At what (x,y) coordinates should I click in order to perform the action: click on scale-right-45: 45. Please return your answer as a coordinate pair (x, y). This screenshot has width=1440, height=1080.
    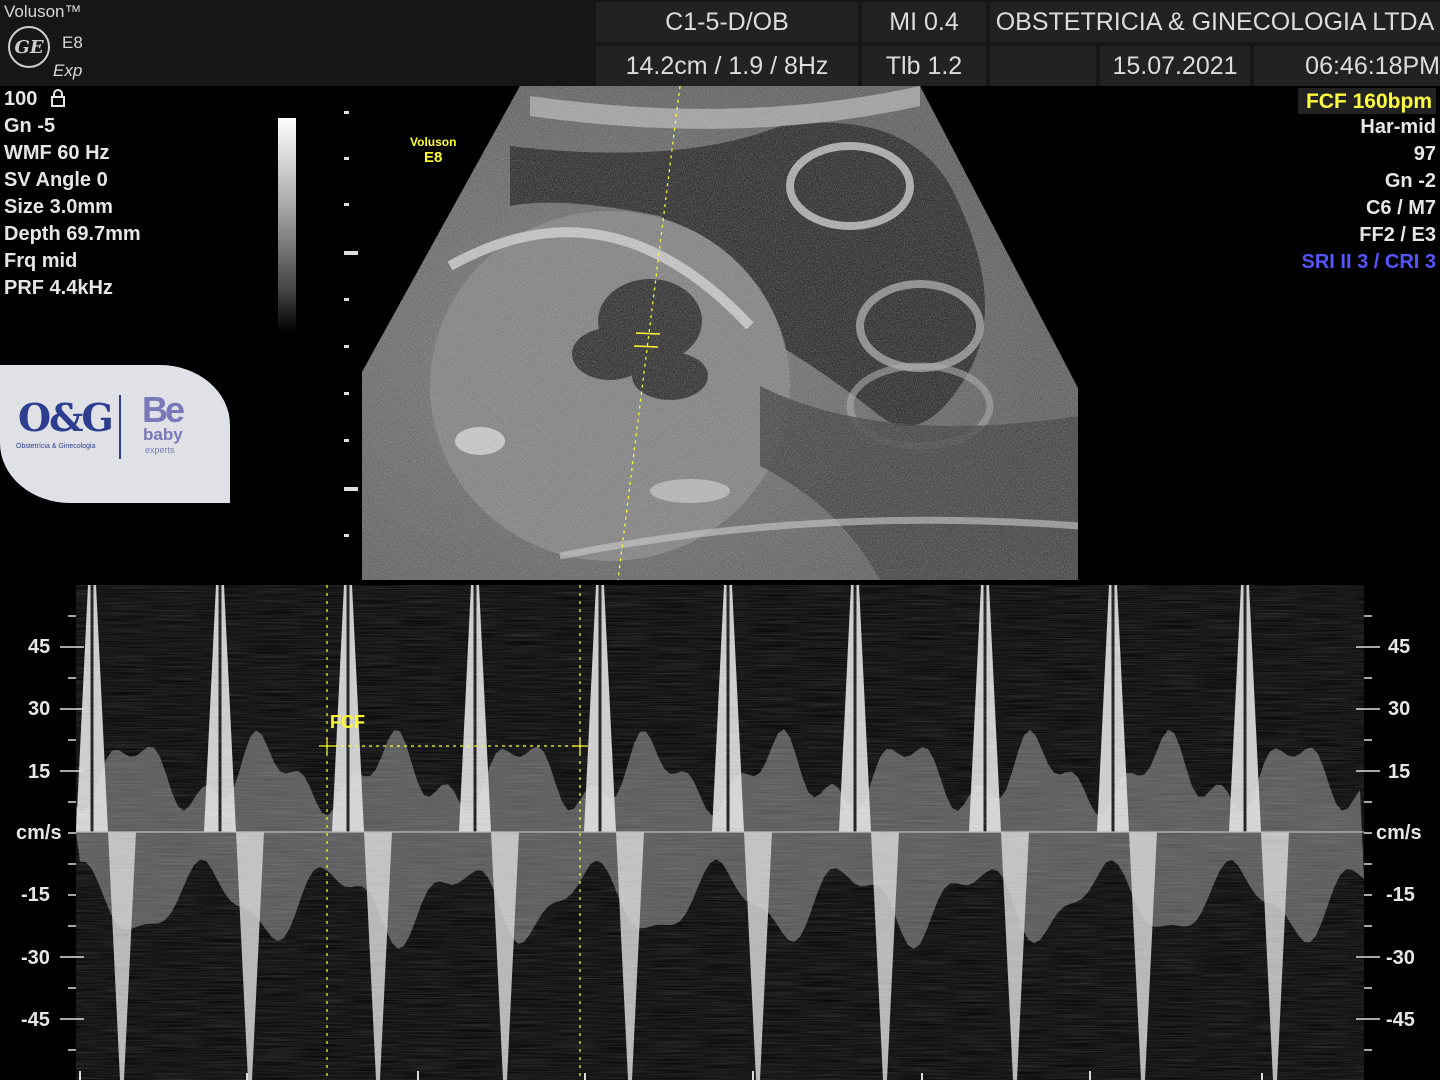
    Looking at the image, I should click on (1399, 647).